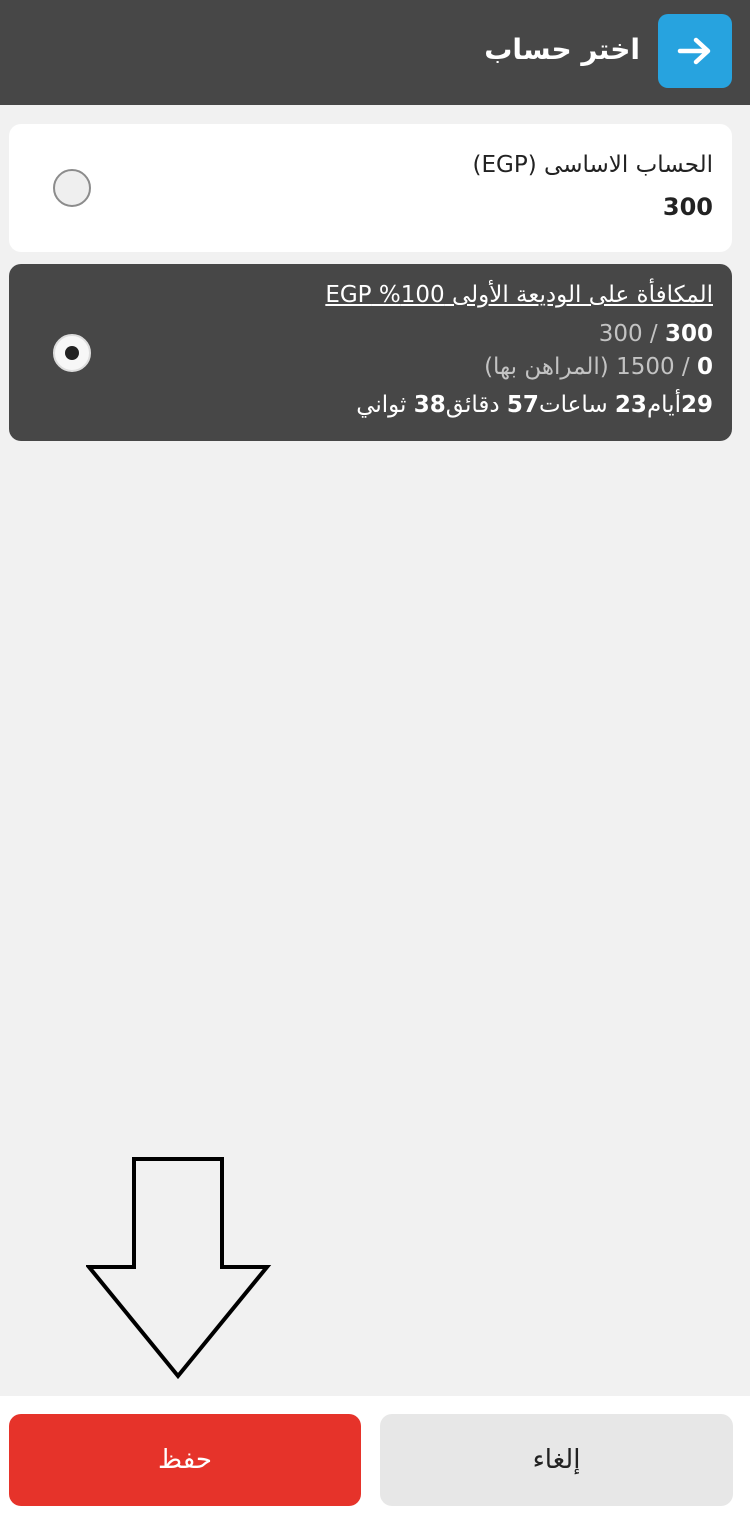 The image size is (750, 1524). I want to click on account-balance: 300, so click(687, 207).